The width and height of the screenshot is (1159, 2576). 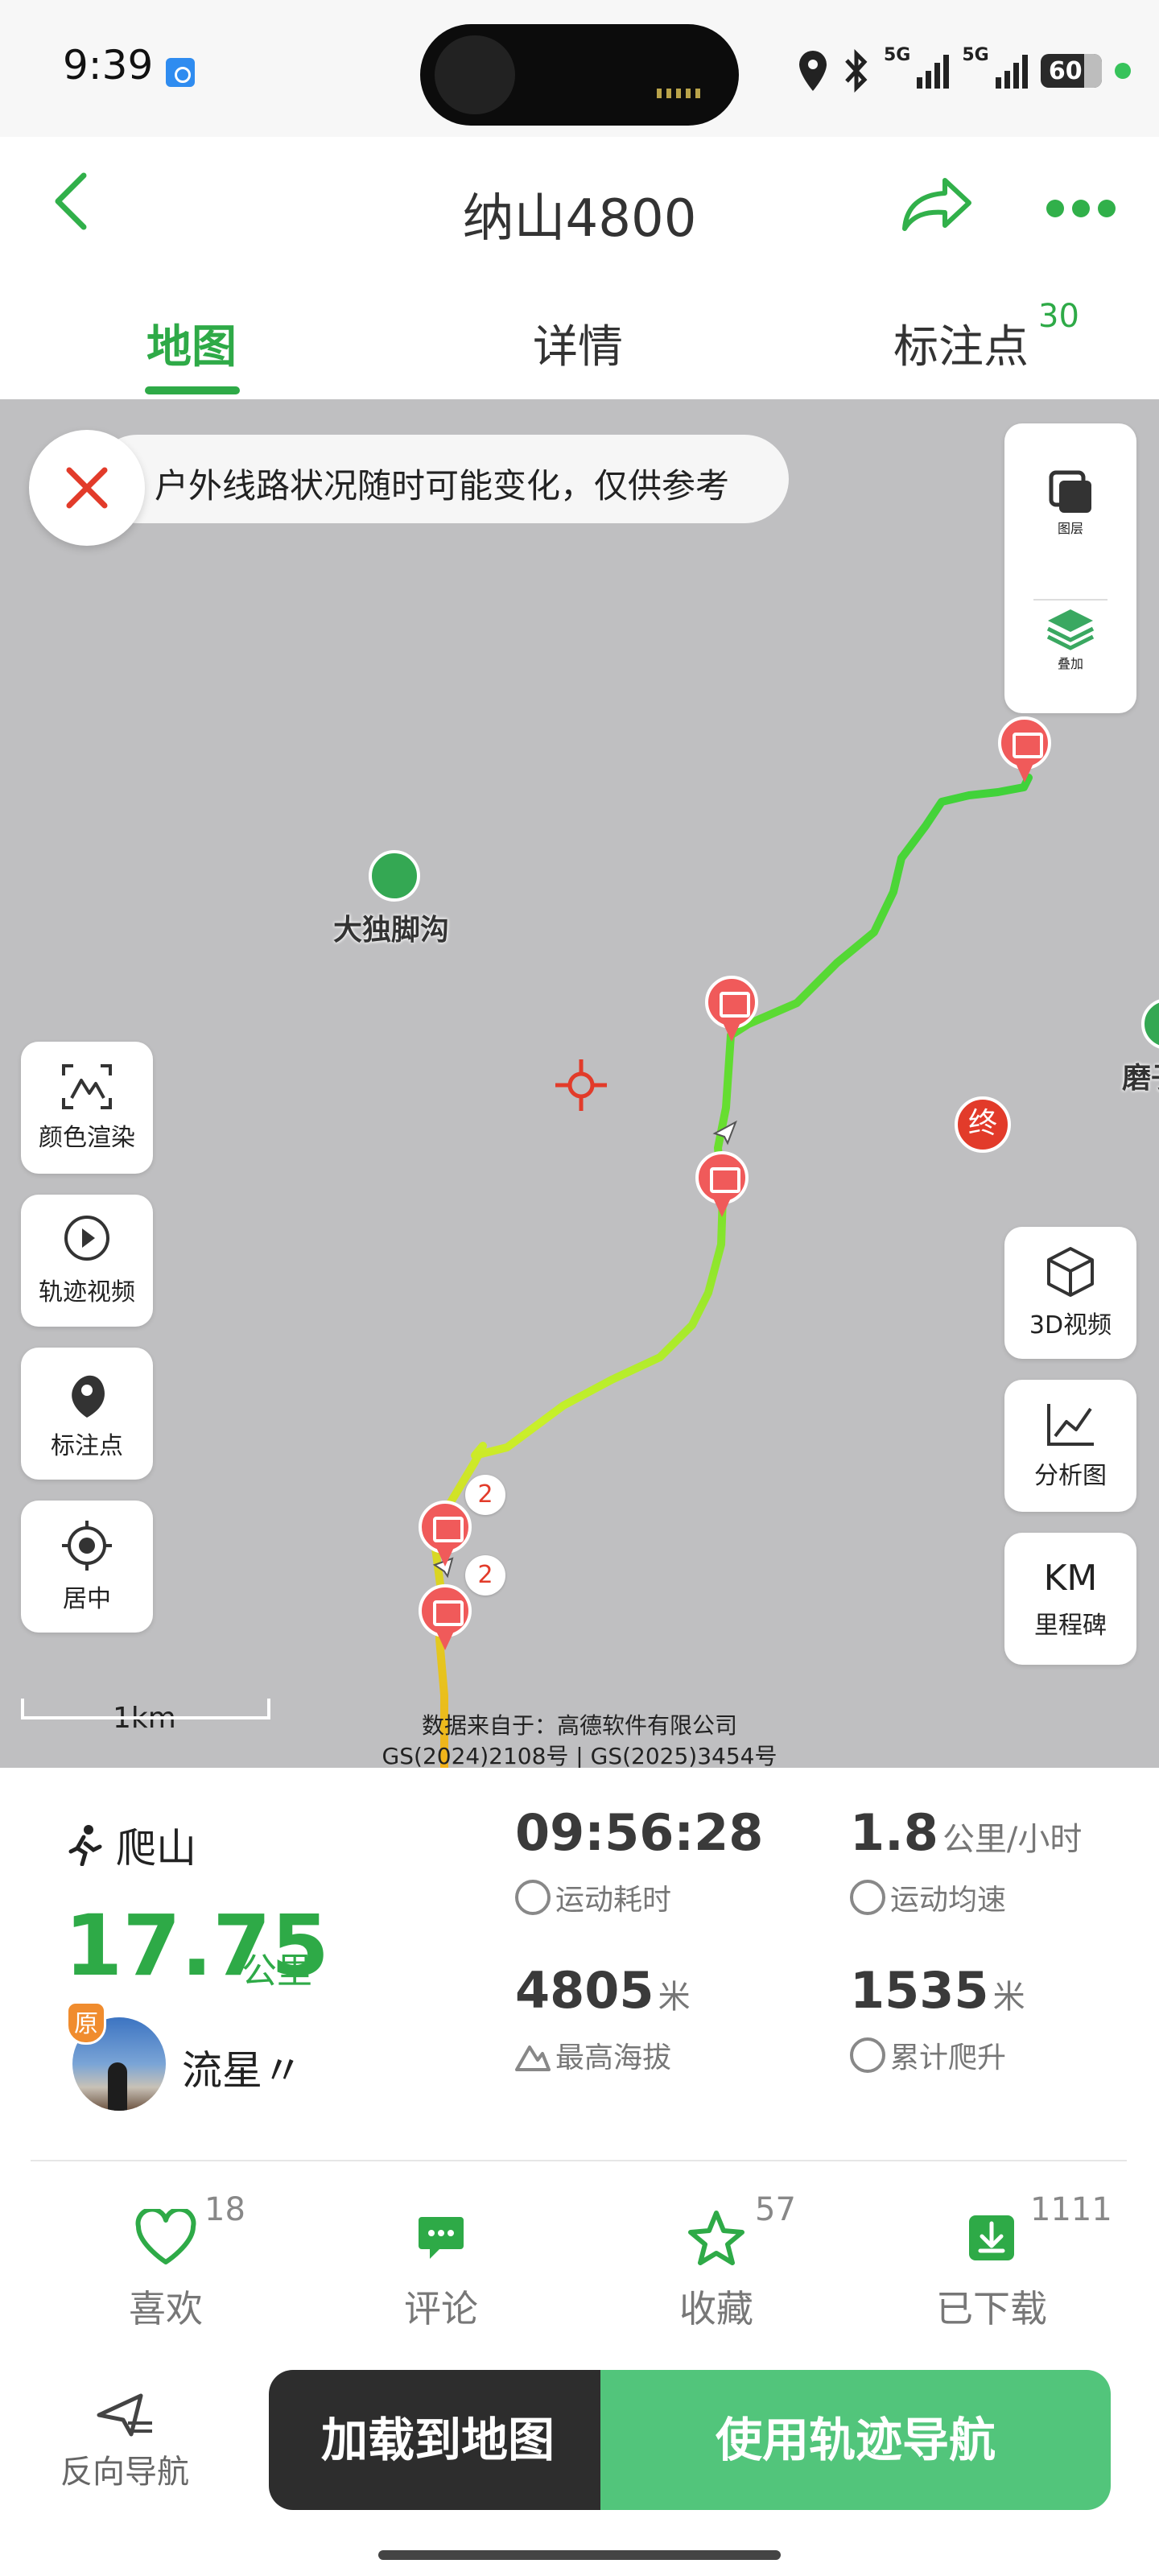 I want to click on overlay-stack-icon, so click(x=1070, y=629).